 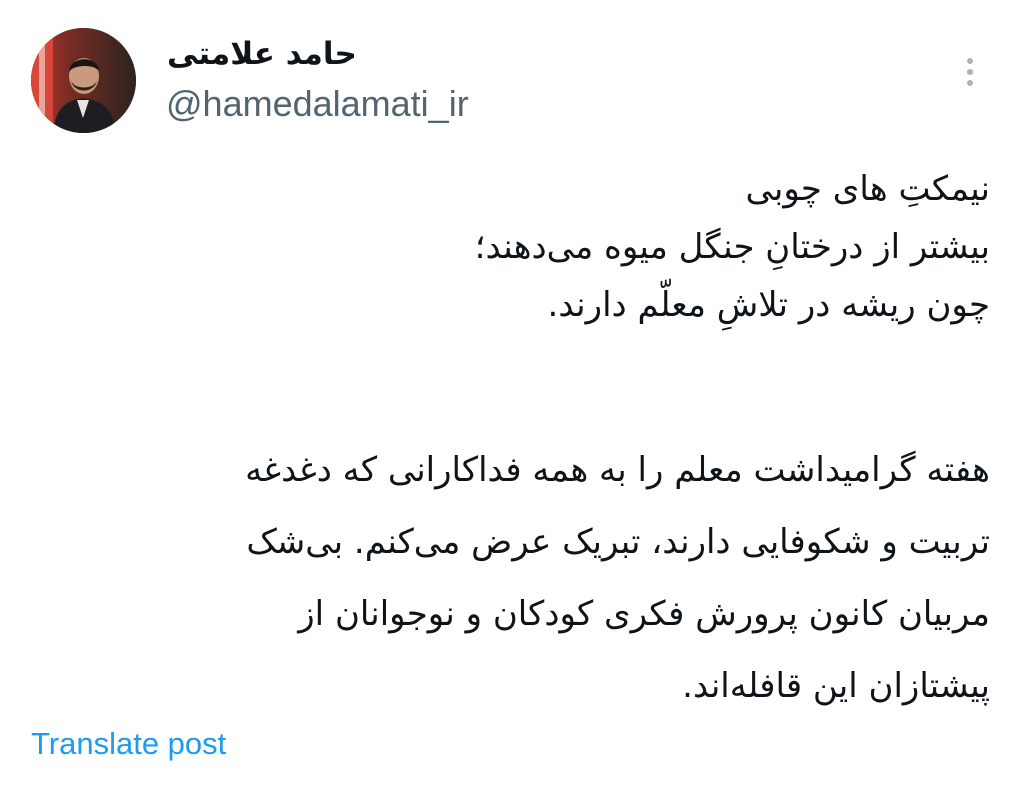 I want to click on tweet-line: چون ریشه در تلاشِ معلّم دارند., so click(x=768, y=305).